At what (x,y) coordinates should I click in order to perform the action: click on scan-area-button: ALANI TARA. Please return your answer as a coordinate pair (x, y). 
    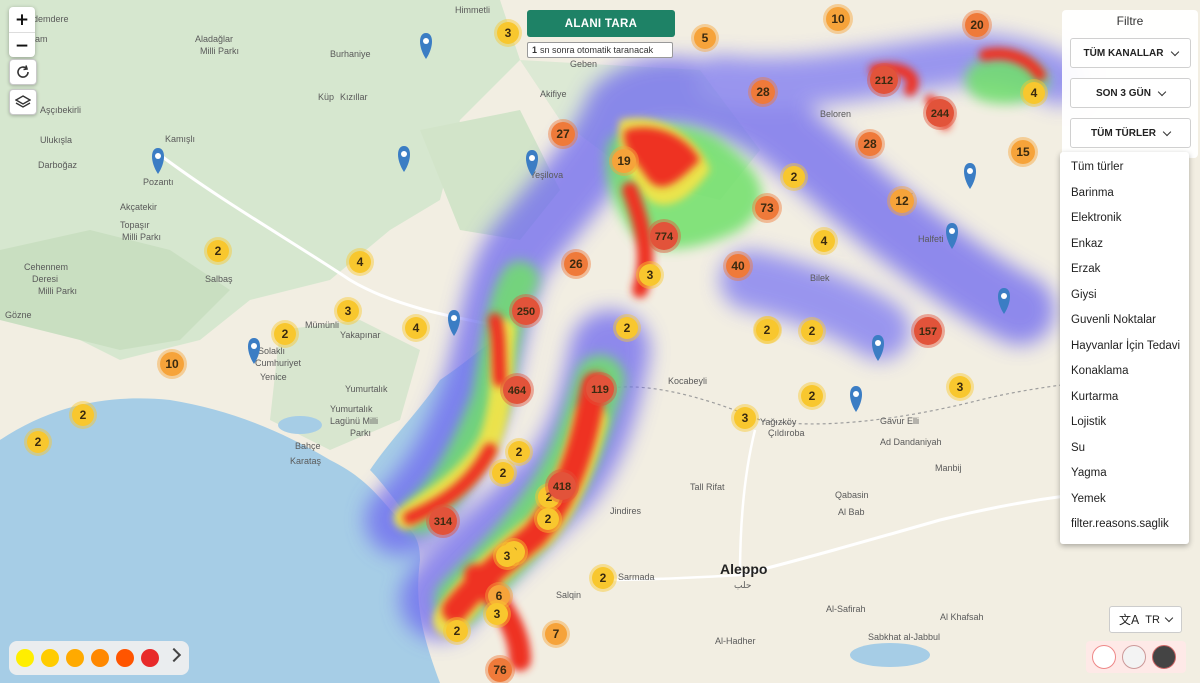
    Looking at the image, I should click on (601, 23).